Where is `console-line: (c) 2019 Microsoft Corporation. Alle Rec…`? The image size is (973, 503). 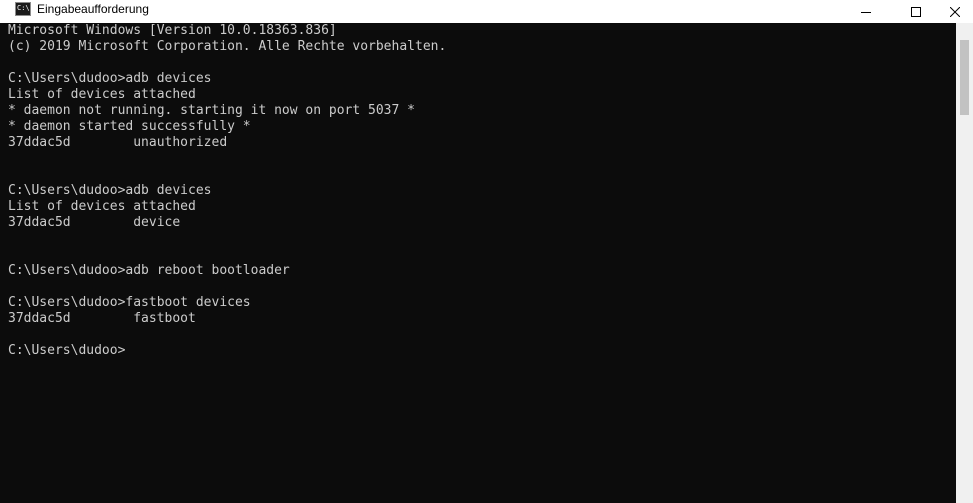 console-line: (c) 2019 Microsoft Corporation. Alle Rec… is located at coordinates (227, 46).